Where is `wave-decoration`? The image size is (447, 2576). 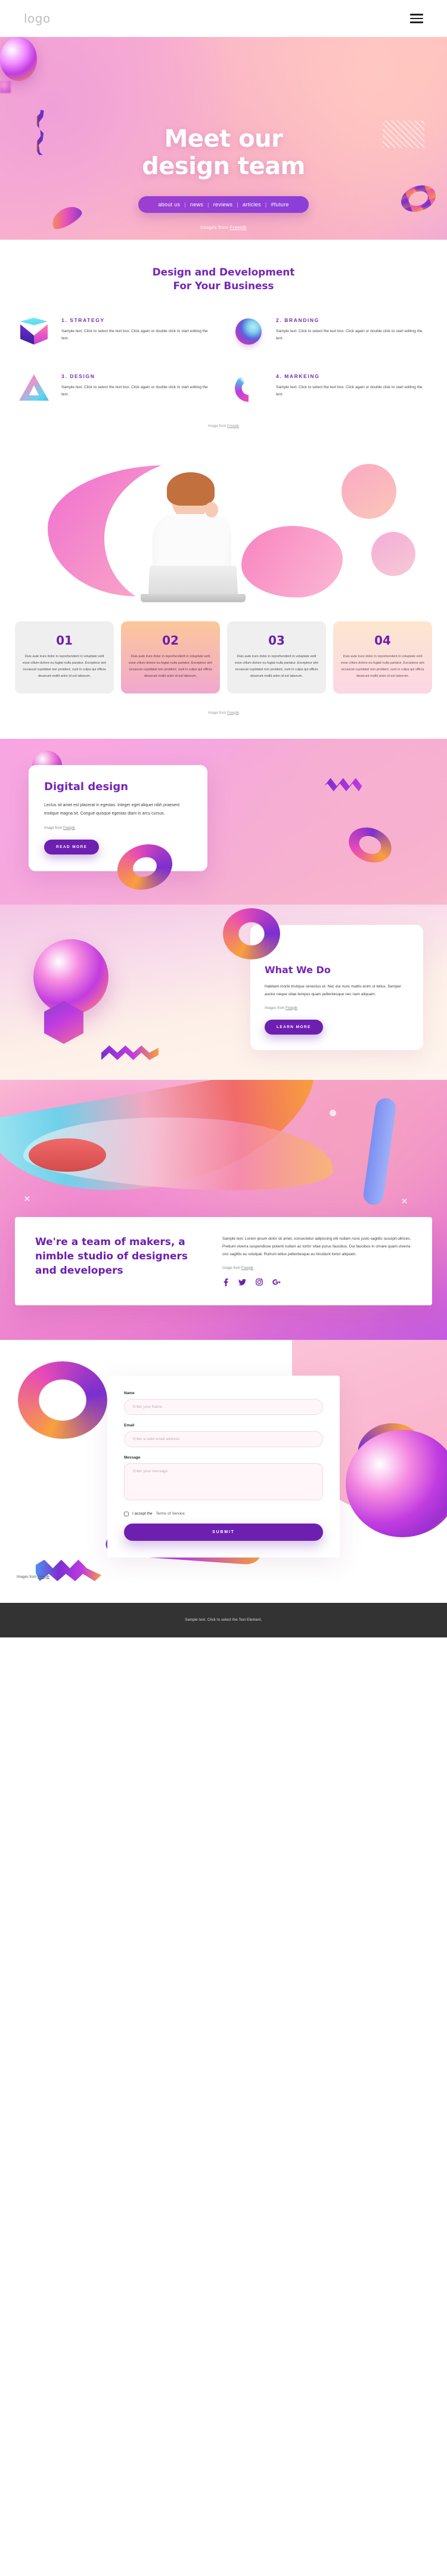 wave-decoration is located at coordinates (130, 1052).